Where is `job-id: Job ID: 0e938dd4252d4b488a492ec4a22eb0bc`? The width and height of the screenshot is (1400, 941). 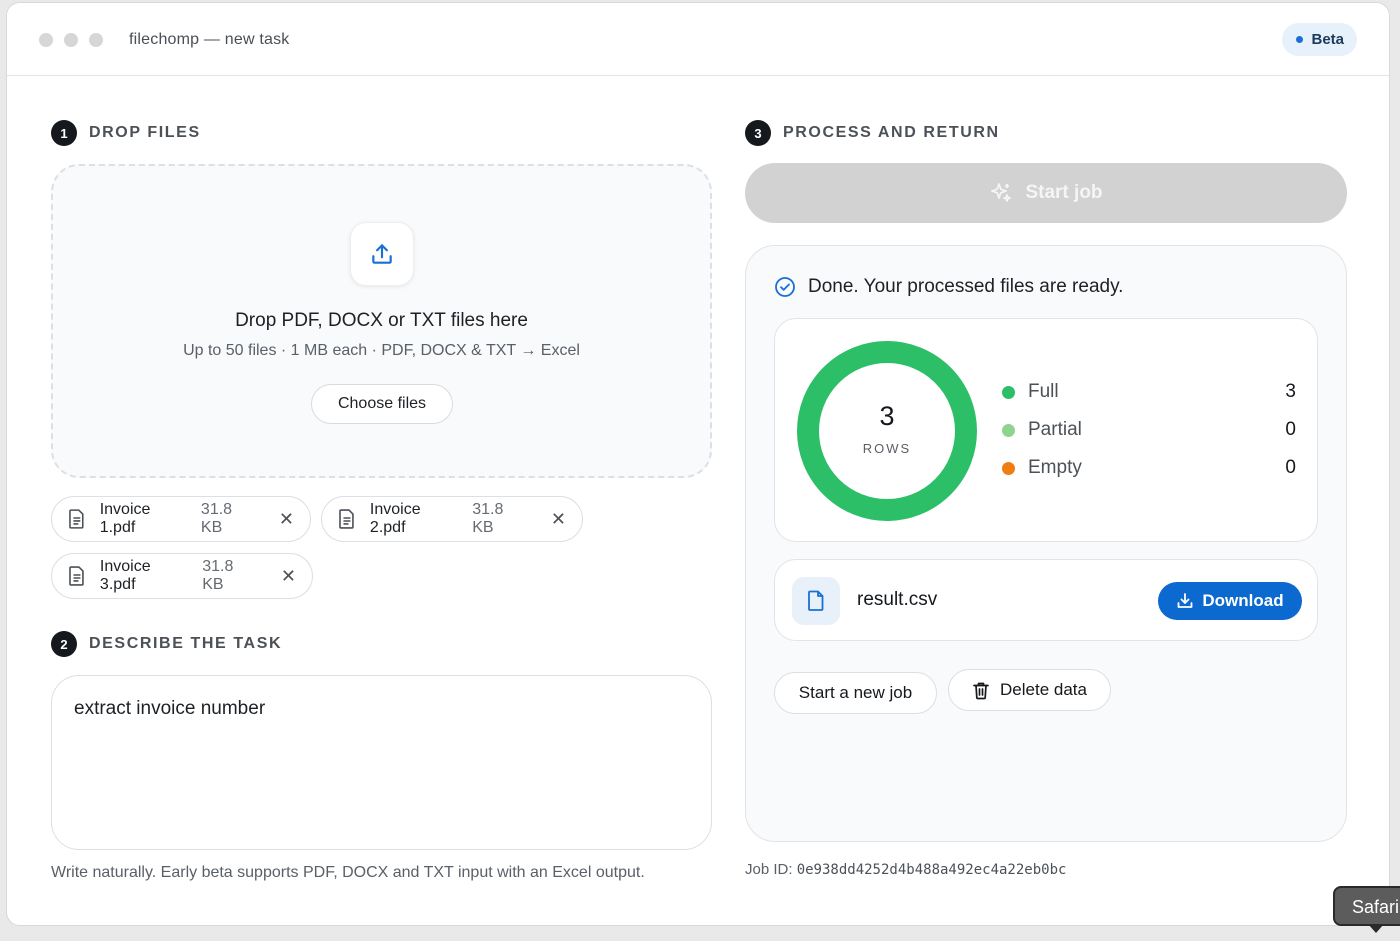
job-id: Job ID: 0e938dd4252d4b488a492ec4a22eb0bc is located at coordinates (905, 869).